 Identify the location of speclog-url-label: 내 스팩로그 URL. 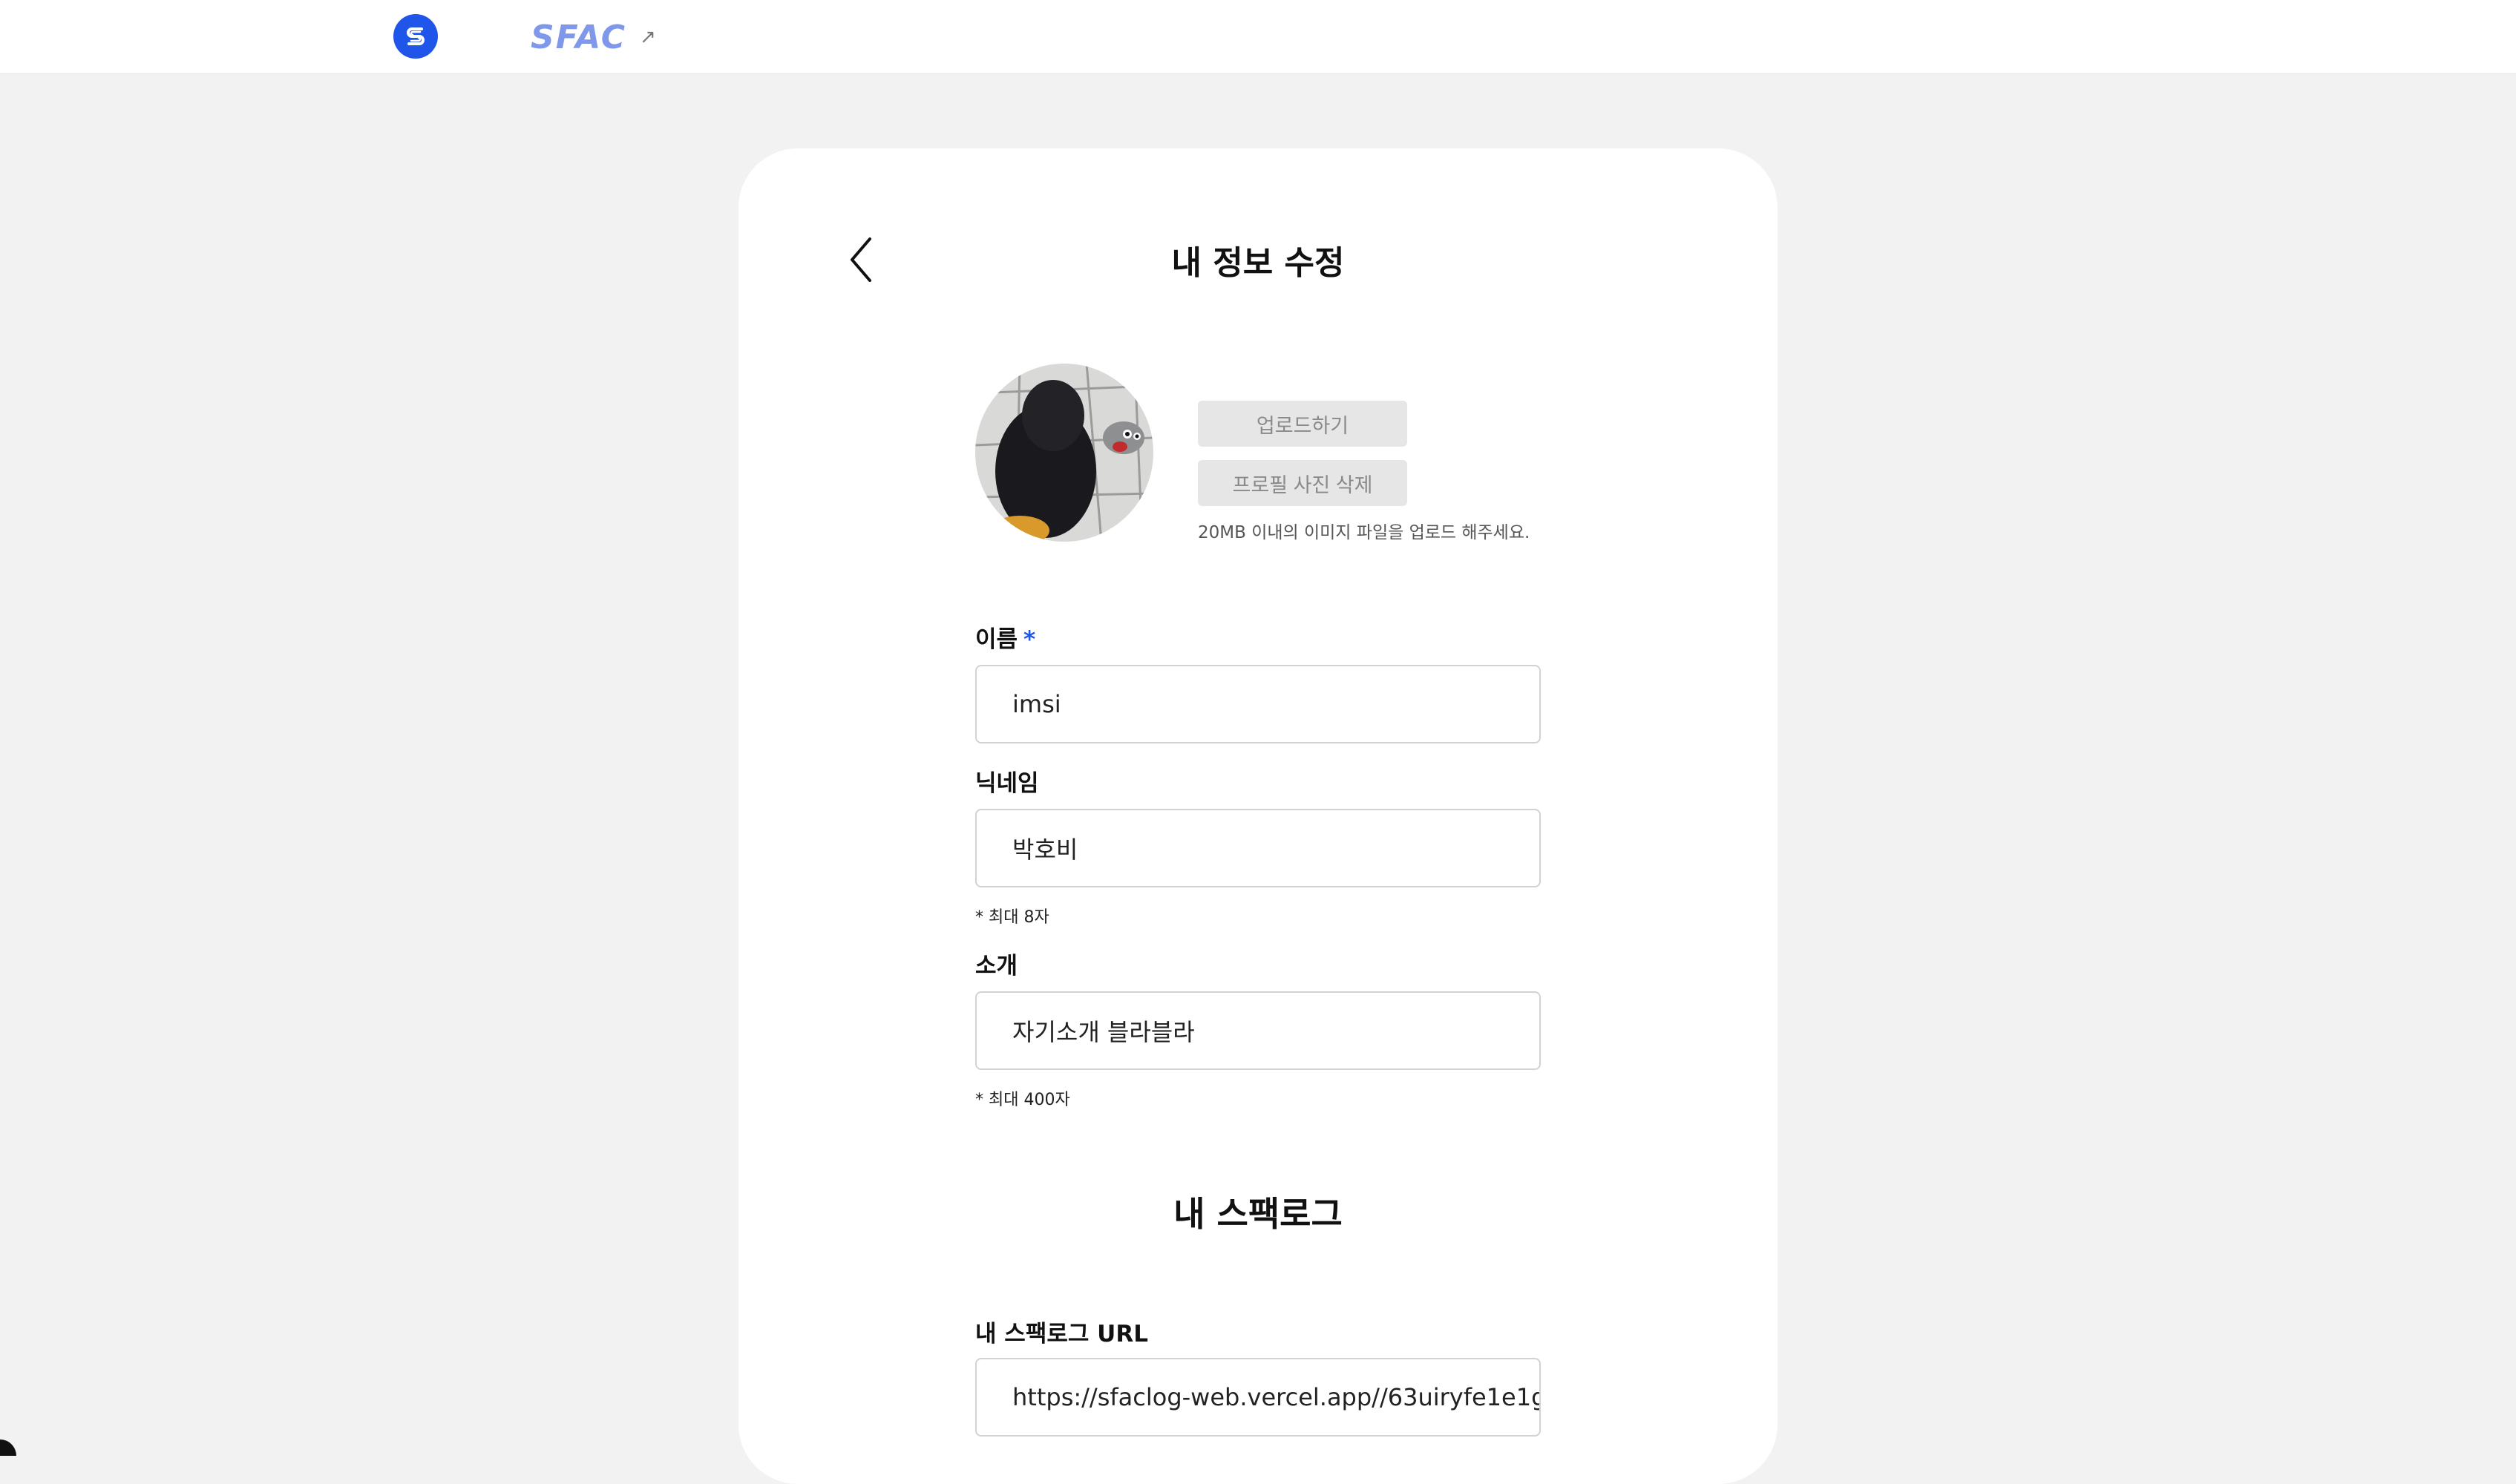
(1061, 1331).